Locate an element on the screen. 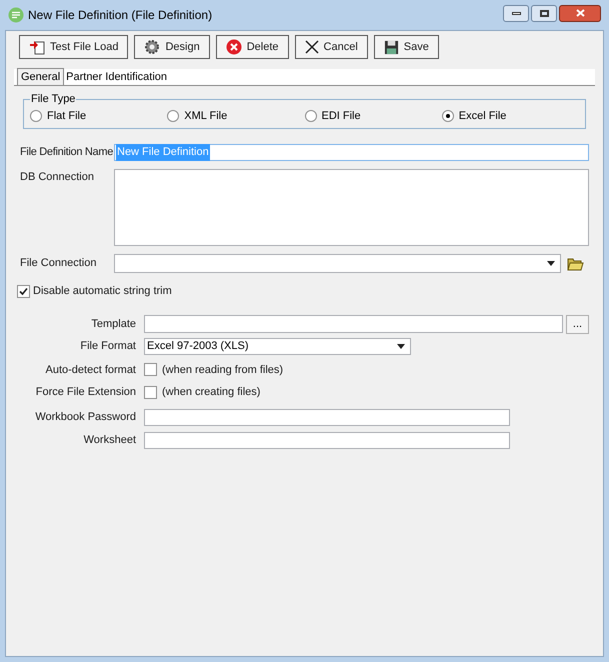 This screenshot has height=662, width=609. group-legend: File Type is located at coordinates (53, 99).